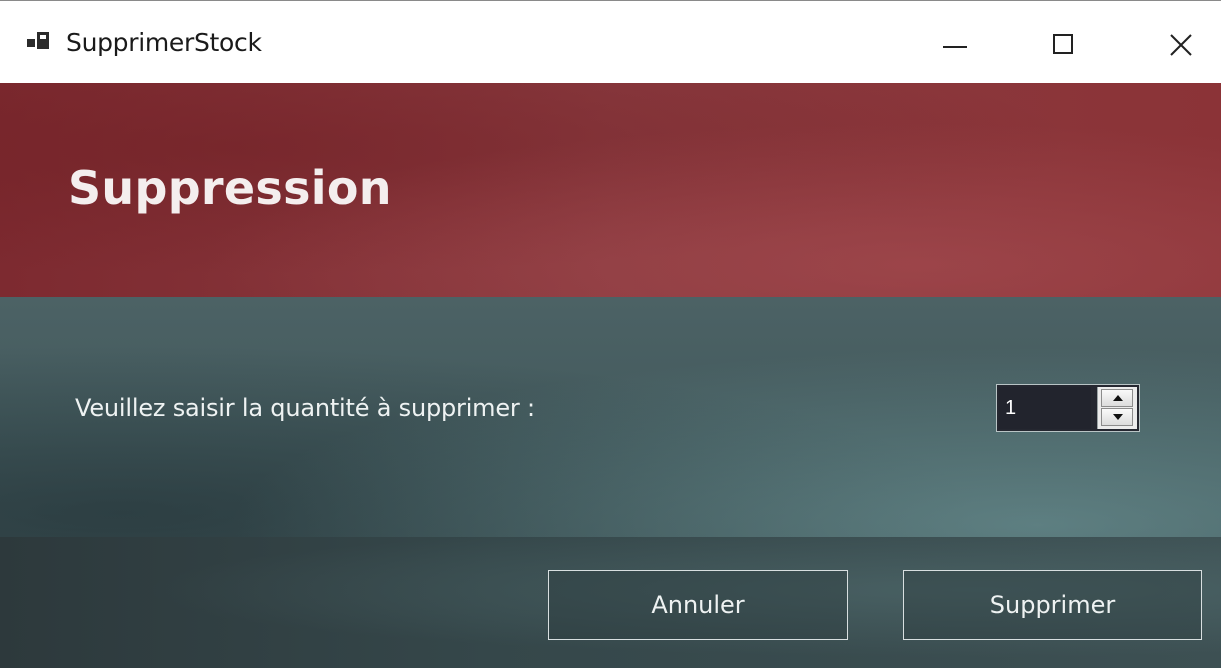  I want to click on delete-button: Supprimer, so click(1052, 605).